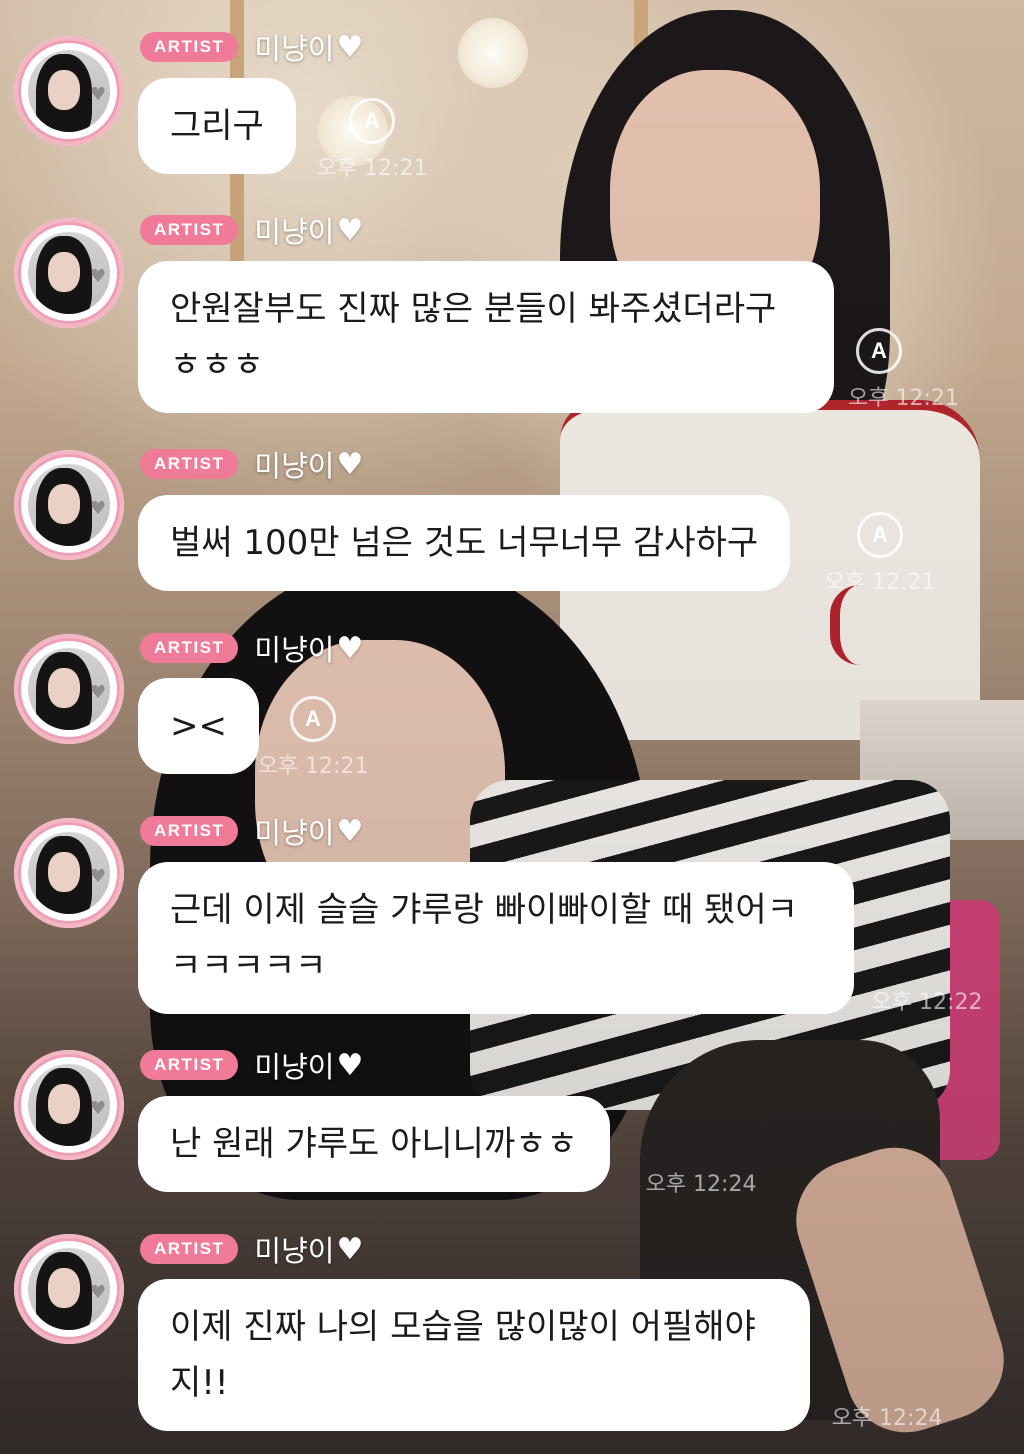  What do you see at coordinates (198, 726) in the screenshot?
I see `message-bubble: ><` at bounding box center [198, 726].